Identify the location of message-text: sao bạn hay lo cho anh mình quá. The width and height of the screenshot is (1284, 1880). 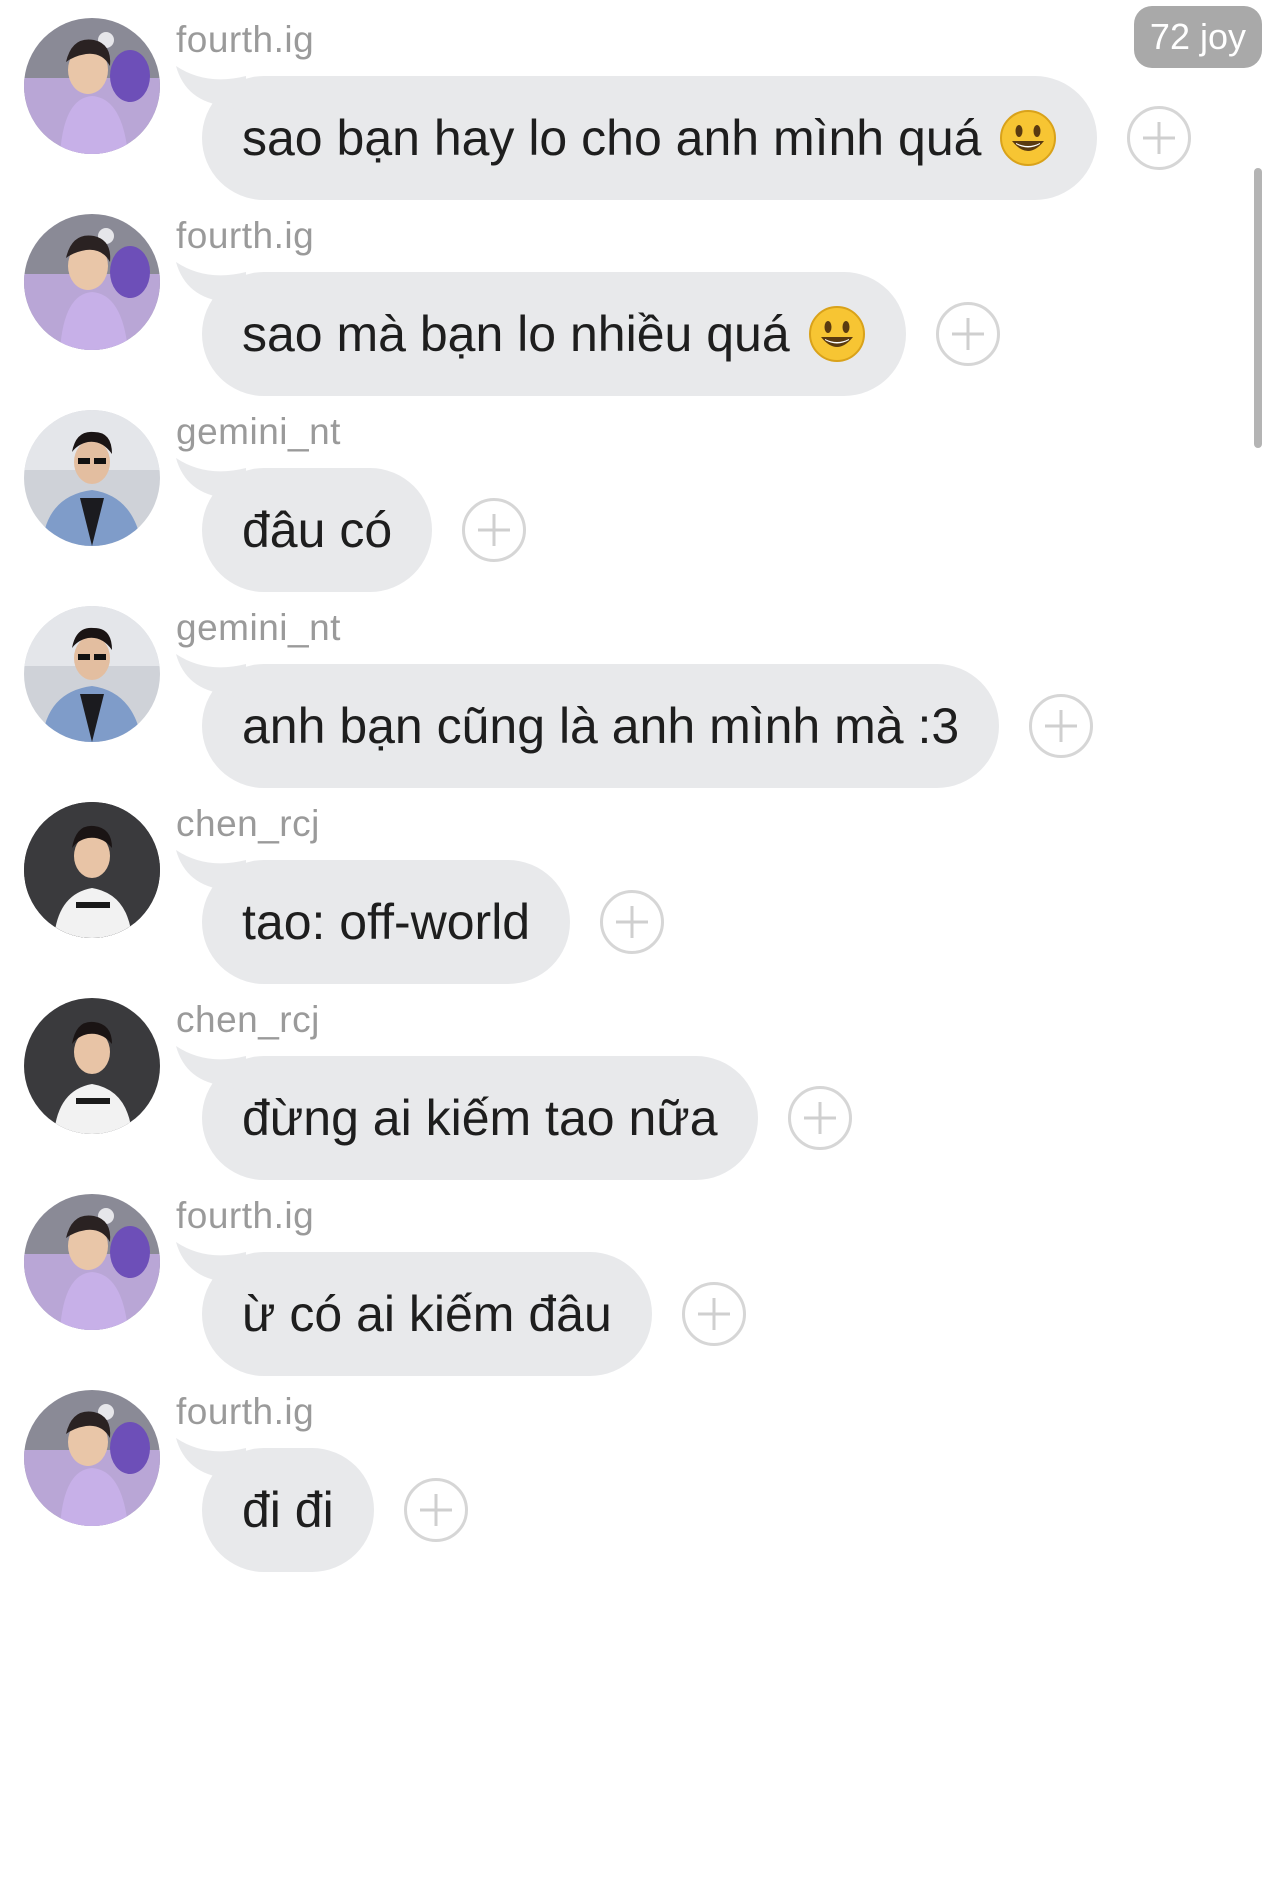
(612, 138).